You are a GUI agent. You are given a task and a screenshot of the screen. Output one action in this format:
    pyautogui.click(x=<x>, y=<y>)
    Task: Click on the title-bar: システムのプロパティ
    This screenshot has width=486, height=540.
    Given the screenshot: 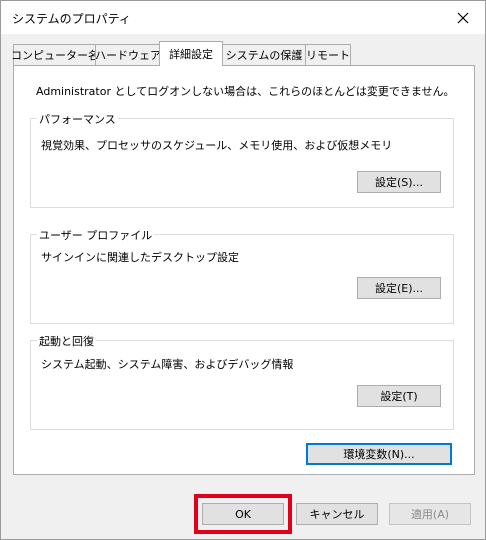 What is the action you would take?
    pyautogui.click(x=243, y=17)
    